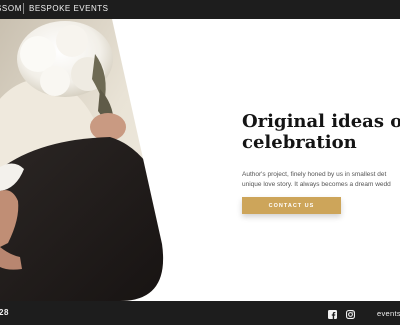 The width and height of the screenshot is (400, 325). Describe the element at coordinates (291, 205) in the screenshot. I see `contact-us-button: CONTACT US` at that location.